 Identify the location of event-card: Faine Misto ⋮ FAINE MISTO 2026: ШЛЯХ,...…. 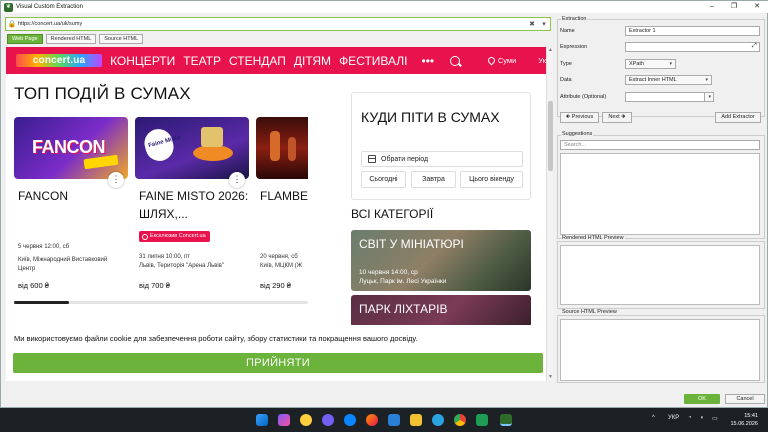
(192, 207).